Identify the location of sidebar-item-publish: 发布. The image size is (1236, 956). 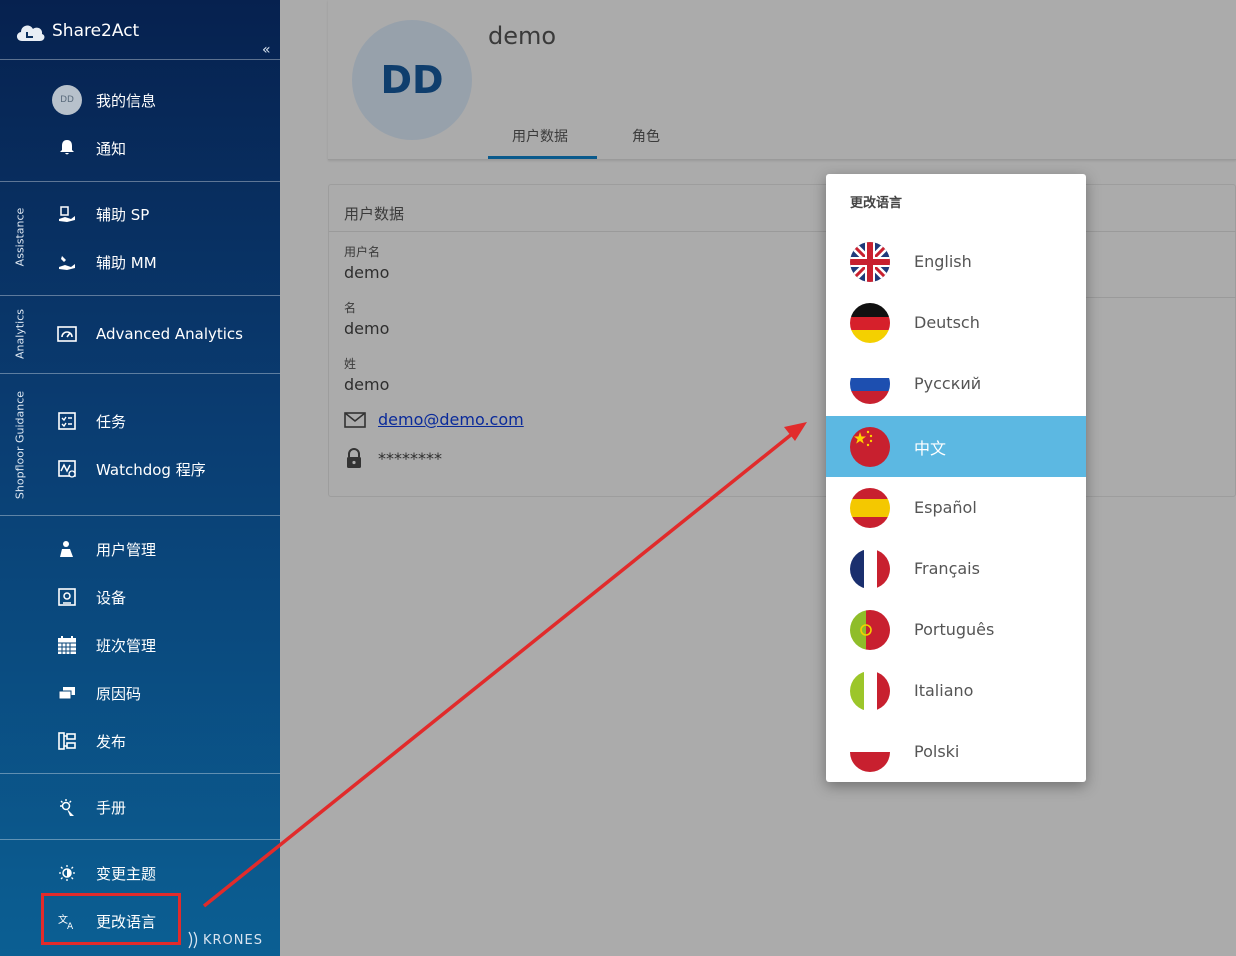
(89, 741).